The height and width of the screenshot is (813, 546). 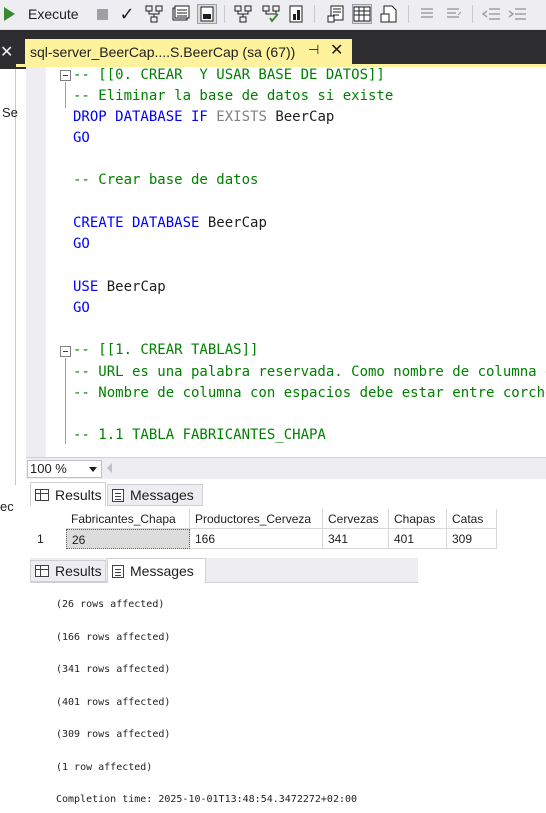 What do you see at coordinates (166, 180) in the screenshot?
I see `code-line: -- Crear base de datos` at bounding box center [166, 180].